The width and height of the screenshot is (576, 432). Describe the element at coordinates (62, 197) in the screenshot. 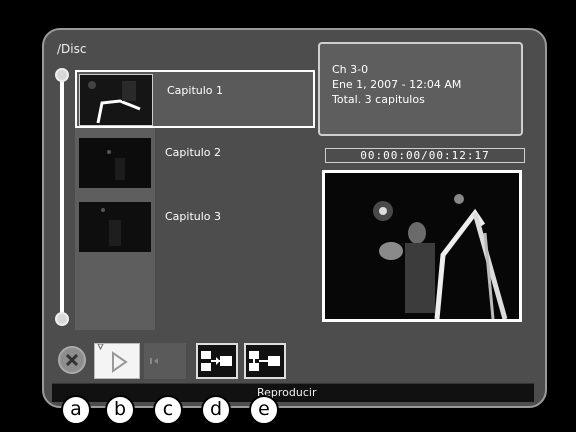

I see `scrollbar` at that location.